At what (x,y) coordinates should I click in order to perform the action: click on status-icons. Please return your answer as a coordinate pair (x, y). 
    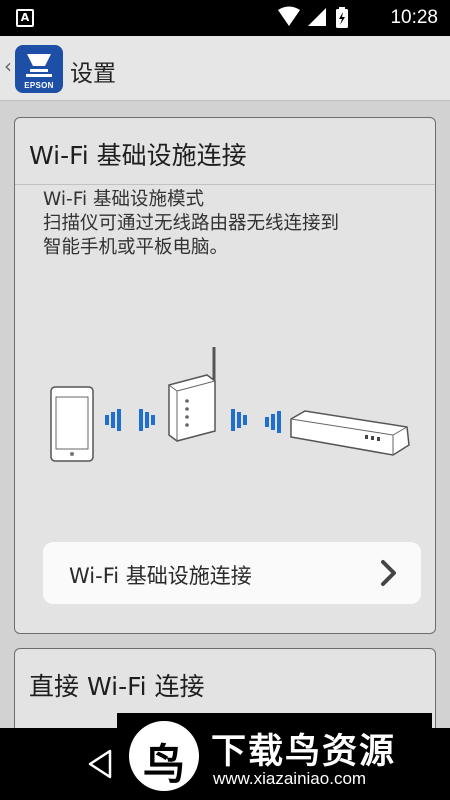
    Looking at the image, I should click on (313, 17).